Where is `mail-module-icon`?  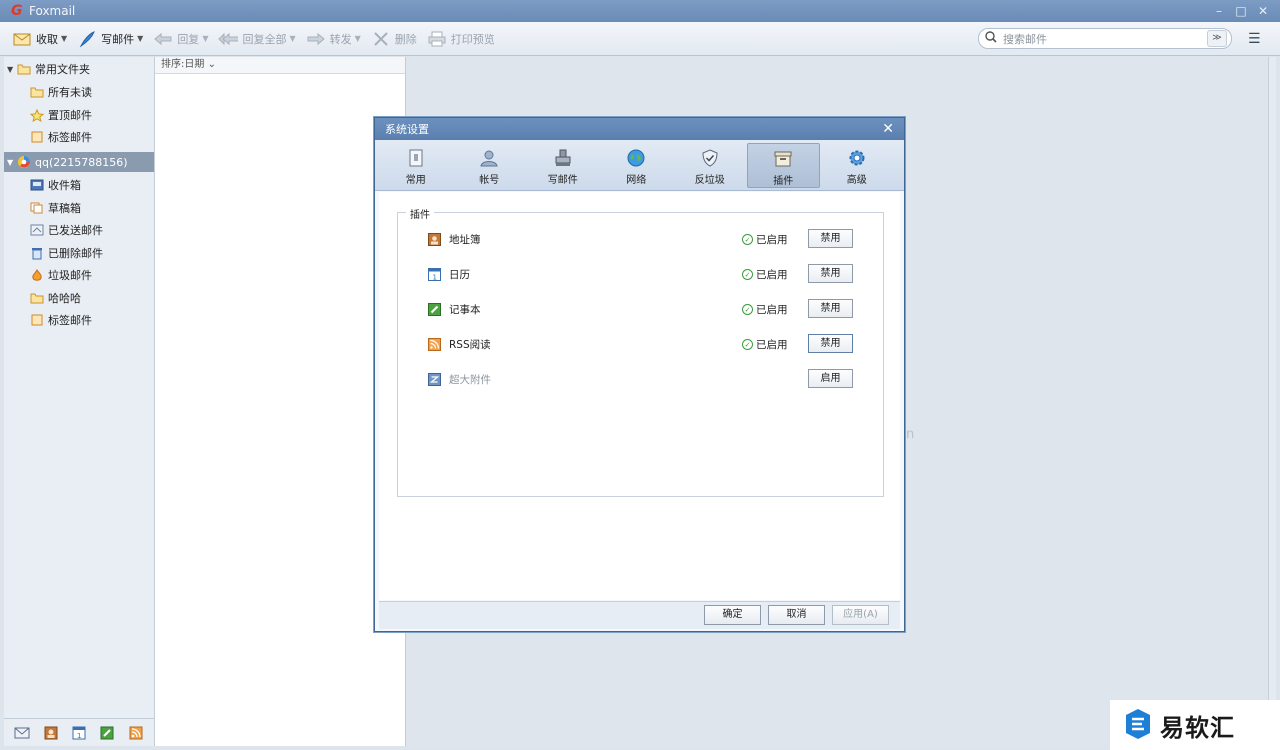
mail-module-icon is located at coordinates (22, 733).